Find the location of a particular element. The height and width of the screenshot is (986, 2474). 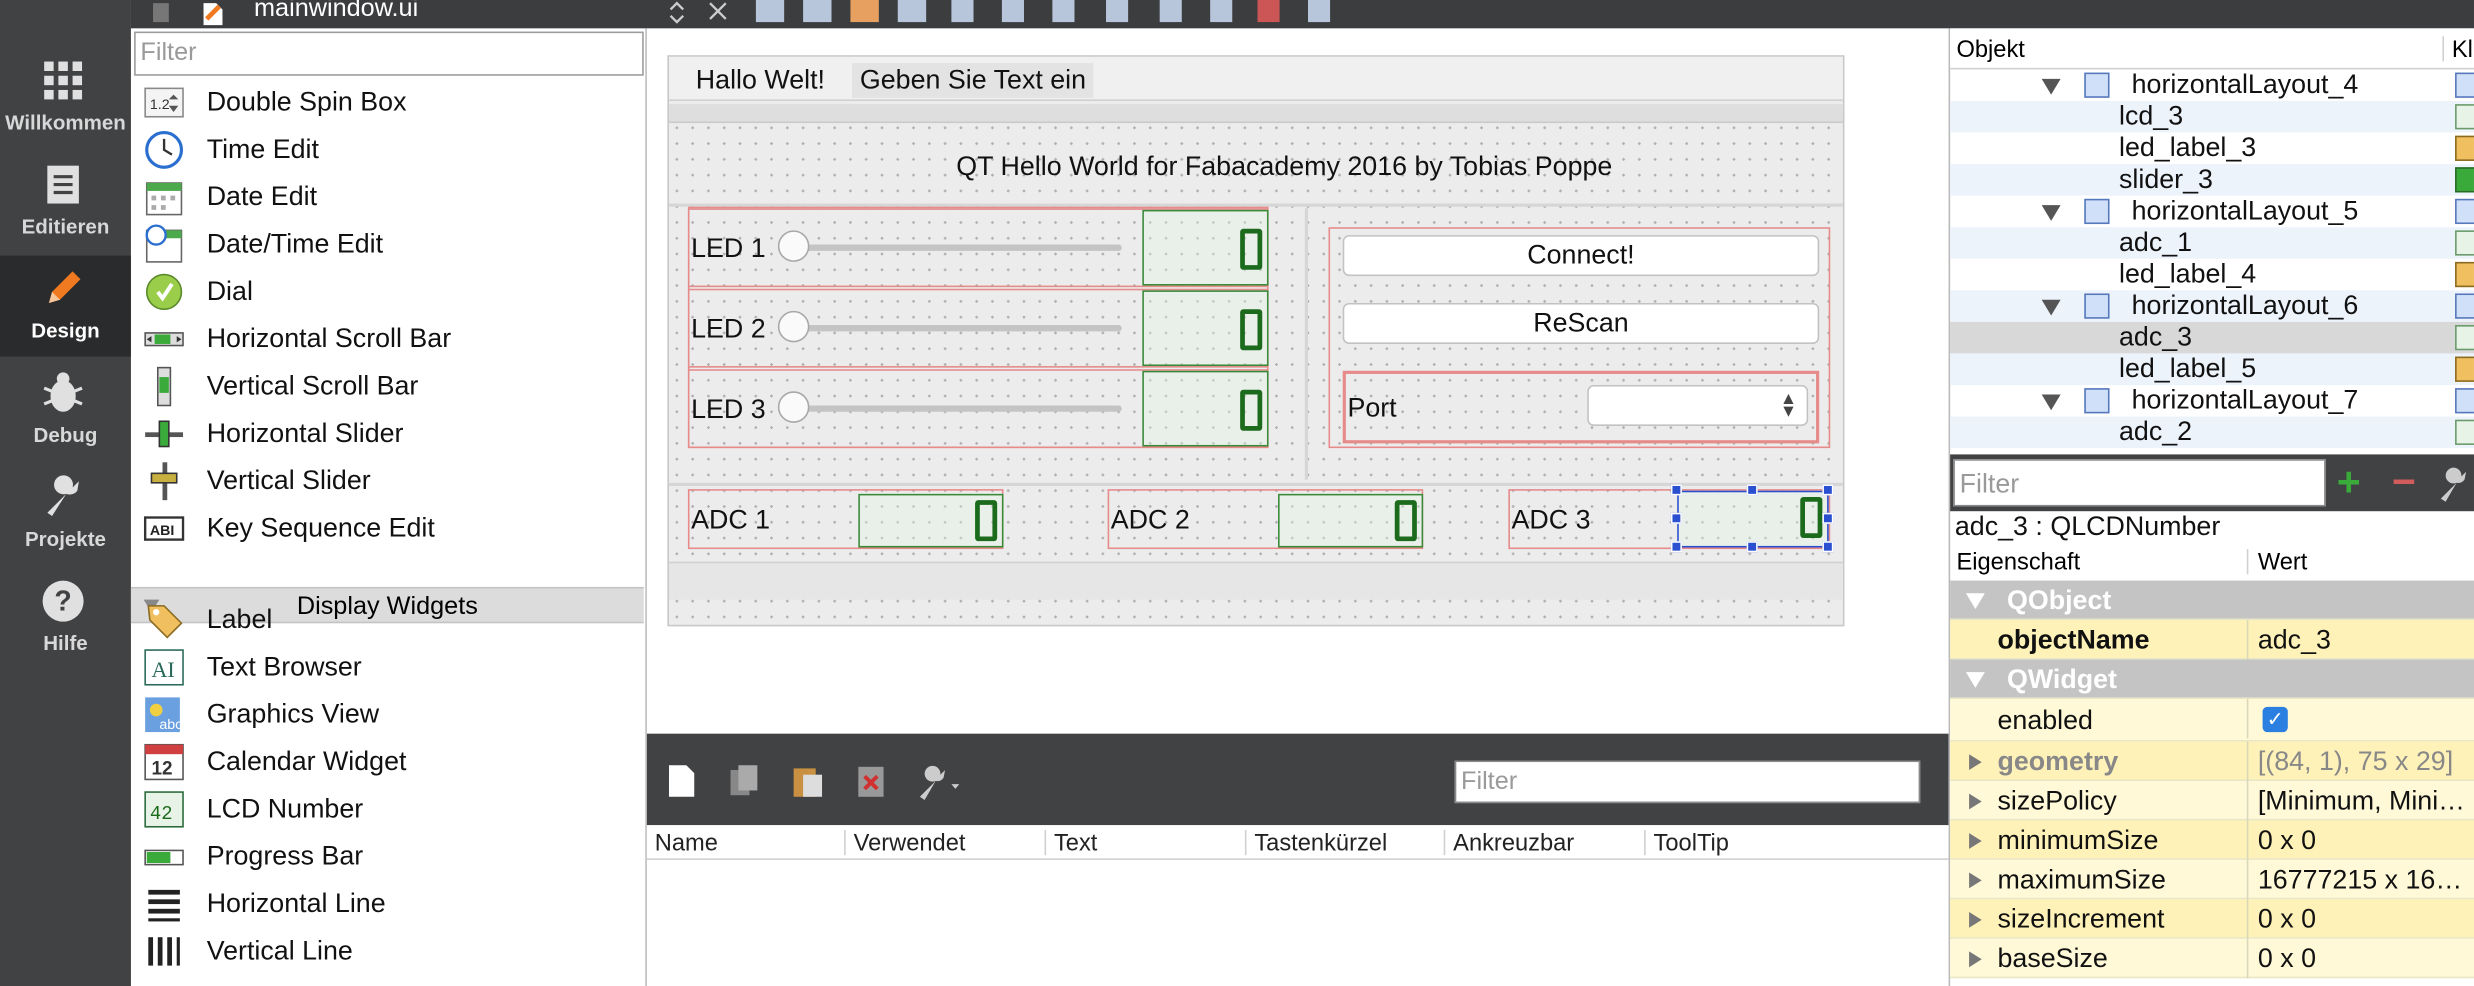

mode-welcome: Willkommen is located at coordinates (65, 97).